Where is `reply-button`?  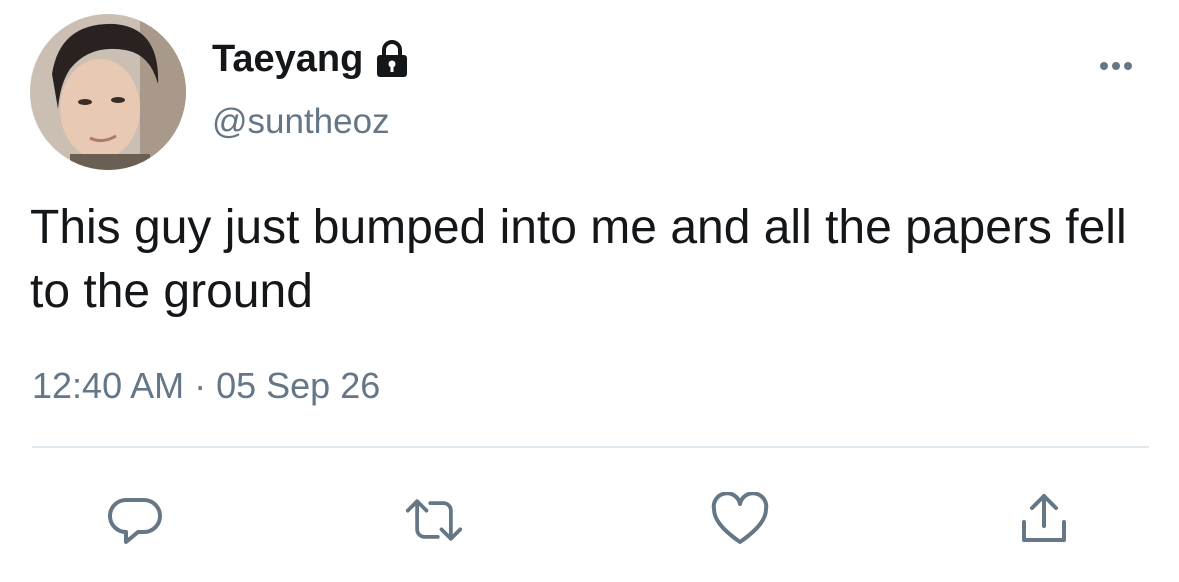
reply-button is located at coordinates (136, 520).